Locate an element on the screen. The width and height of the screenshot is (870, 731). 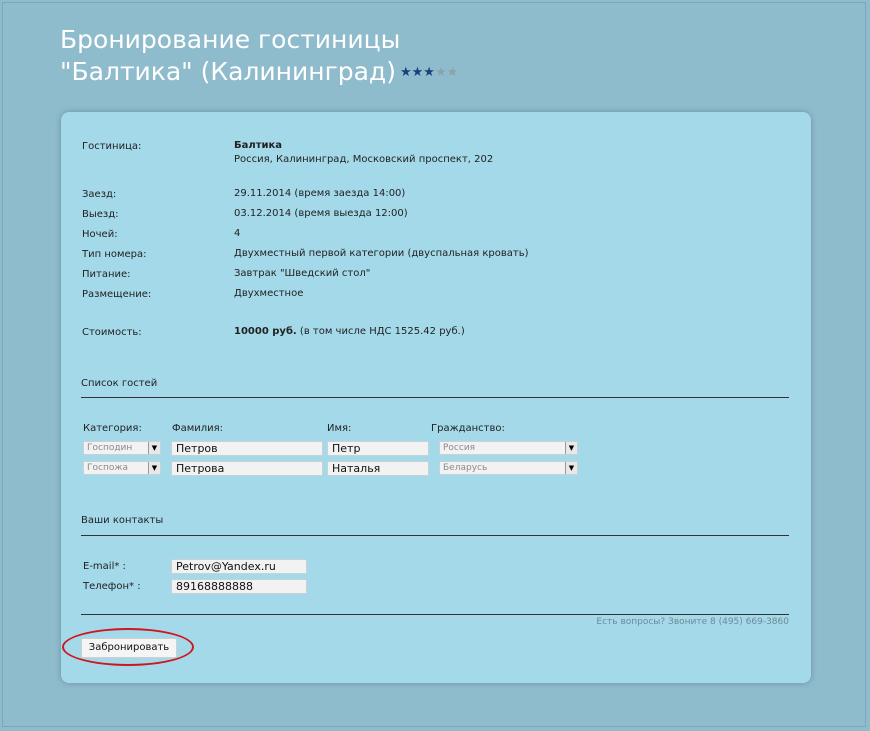
checkin-label: Заезд: is located at coordinates (99, 194).